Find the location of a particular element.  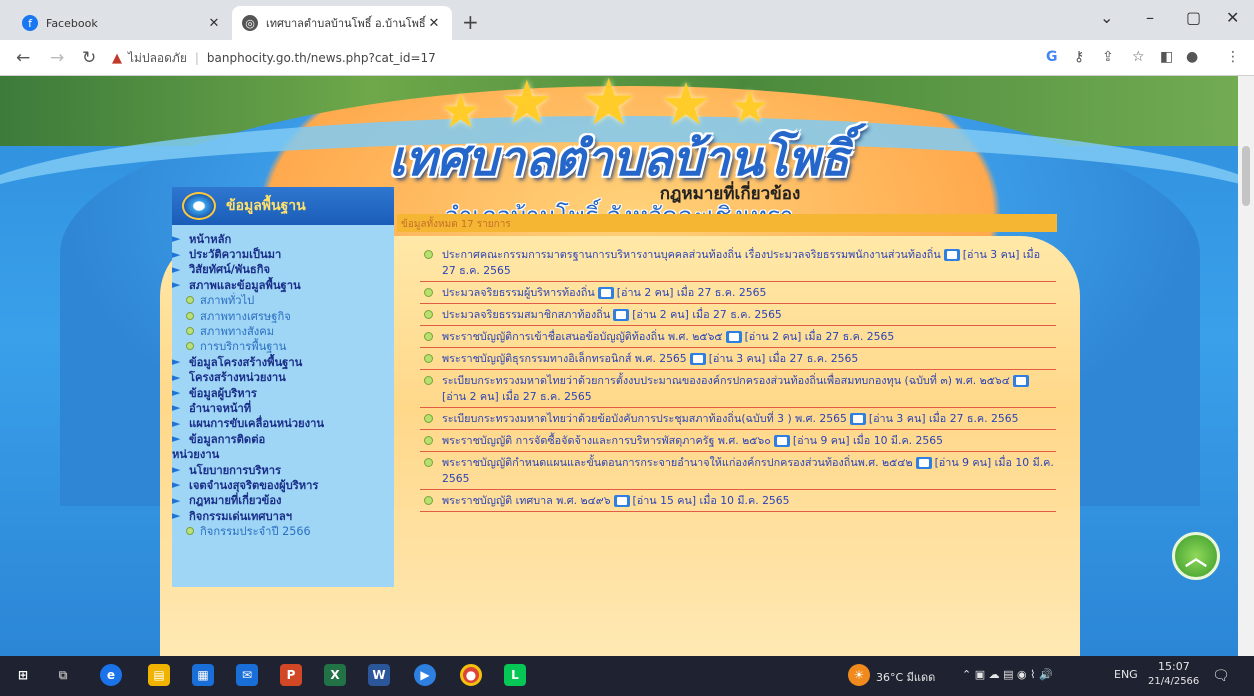

warning-icon: ▲ is located at coordinates (117, 58).